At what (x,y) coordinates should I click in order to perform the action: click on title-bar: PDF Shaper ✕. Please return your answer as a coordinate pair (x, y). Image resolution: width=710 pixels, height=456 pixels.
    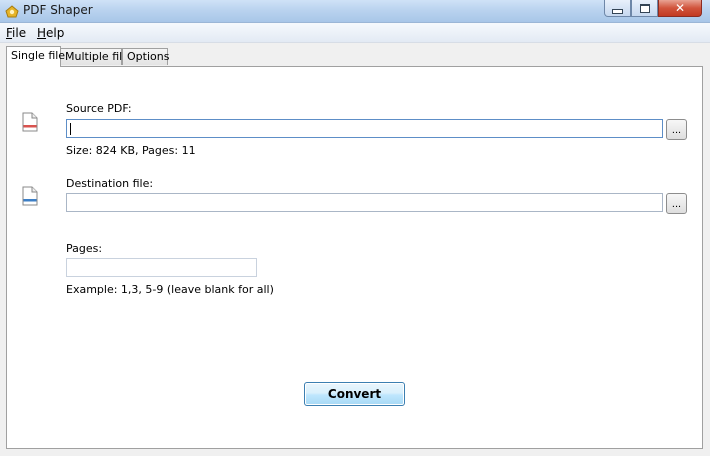
    Looking at the image, I should click on (355, 11).